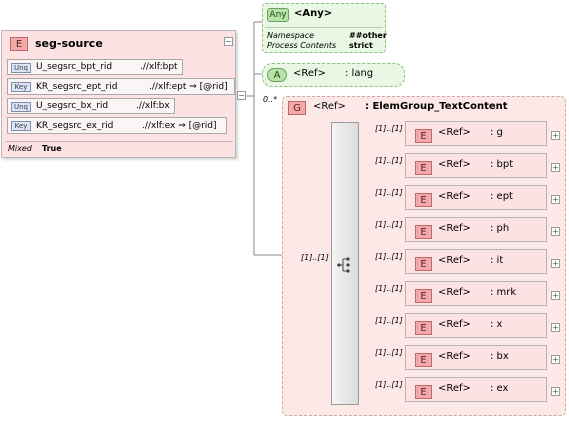  What do you see at coordinates (482, 357) in the screenshot?
I see `element-ref-bx: E <Ref> : bx +` at bounding box center [482, 357].